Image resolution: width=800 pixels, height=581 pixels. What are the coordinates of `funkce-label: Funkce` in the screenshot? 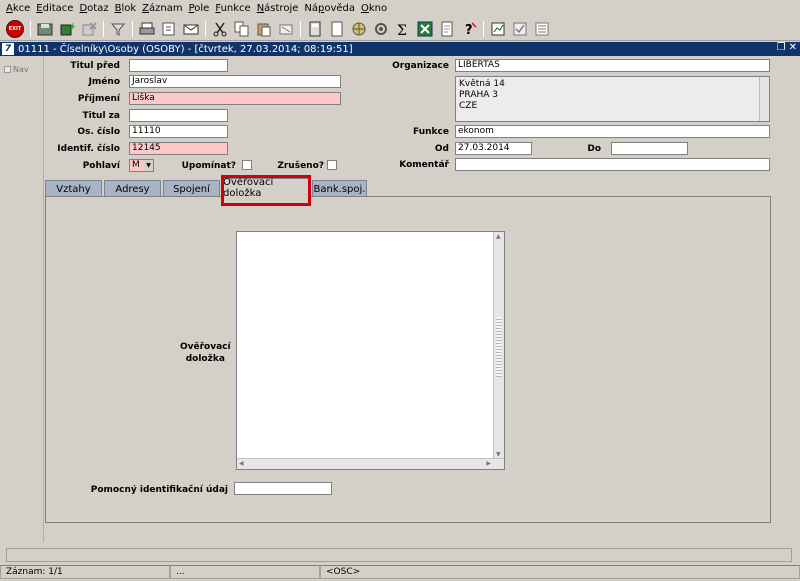 It's located at (431, 132).